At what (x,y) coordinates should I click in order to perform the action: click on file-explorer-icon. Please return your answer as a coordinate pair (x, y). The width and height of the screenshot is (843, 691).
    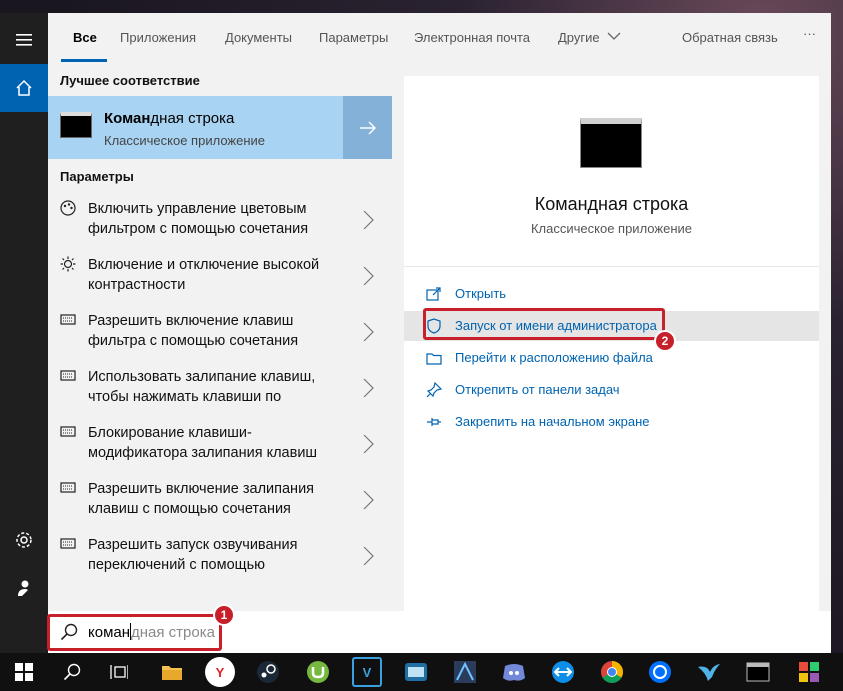
    Looking at the image, I should click on (172, 672).